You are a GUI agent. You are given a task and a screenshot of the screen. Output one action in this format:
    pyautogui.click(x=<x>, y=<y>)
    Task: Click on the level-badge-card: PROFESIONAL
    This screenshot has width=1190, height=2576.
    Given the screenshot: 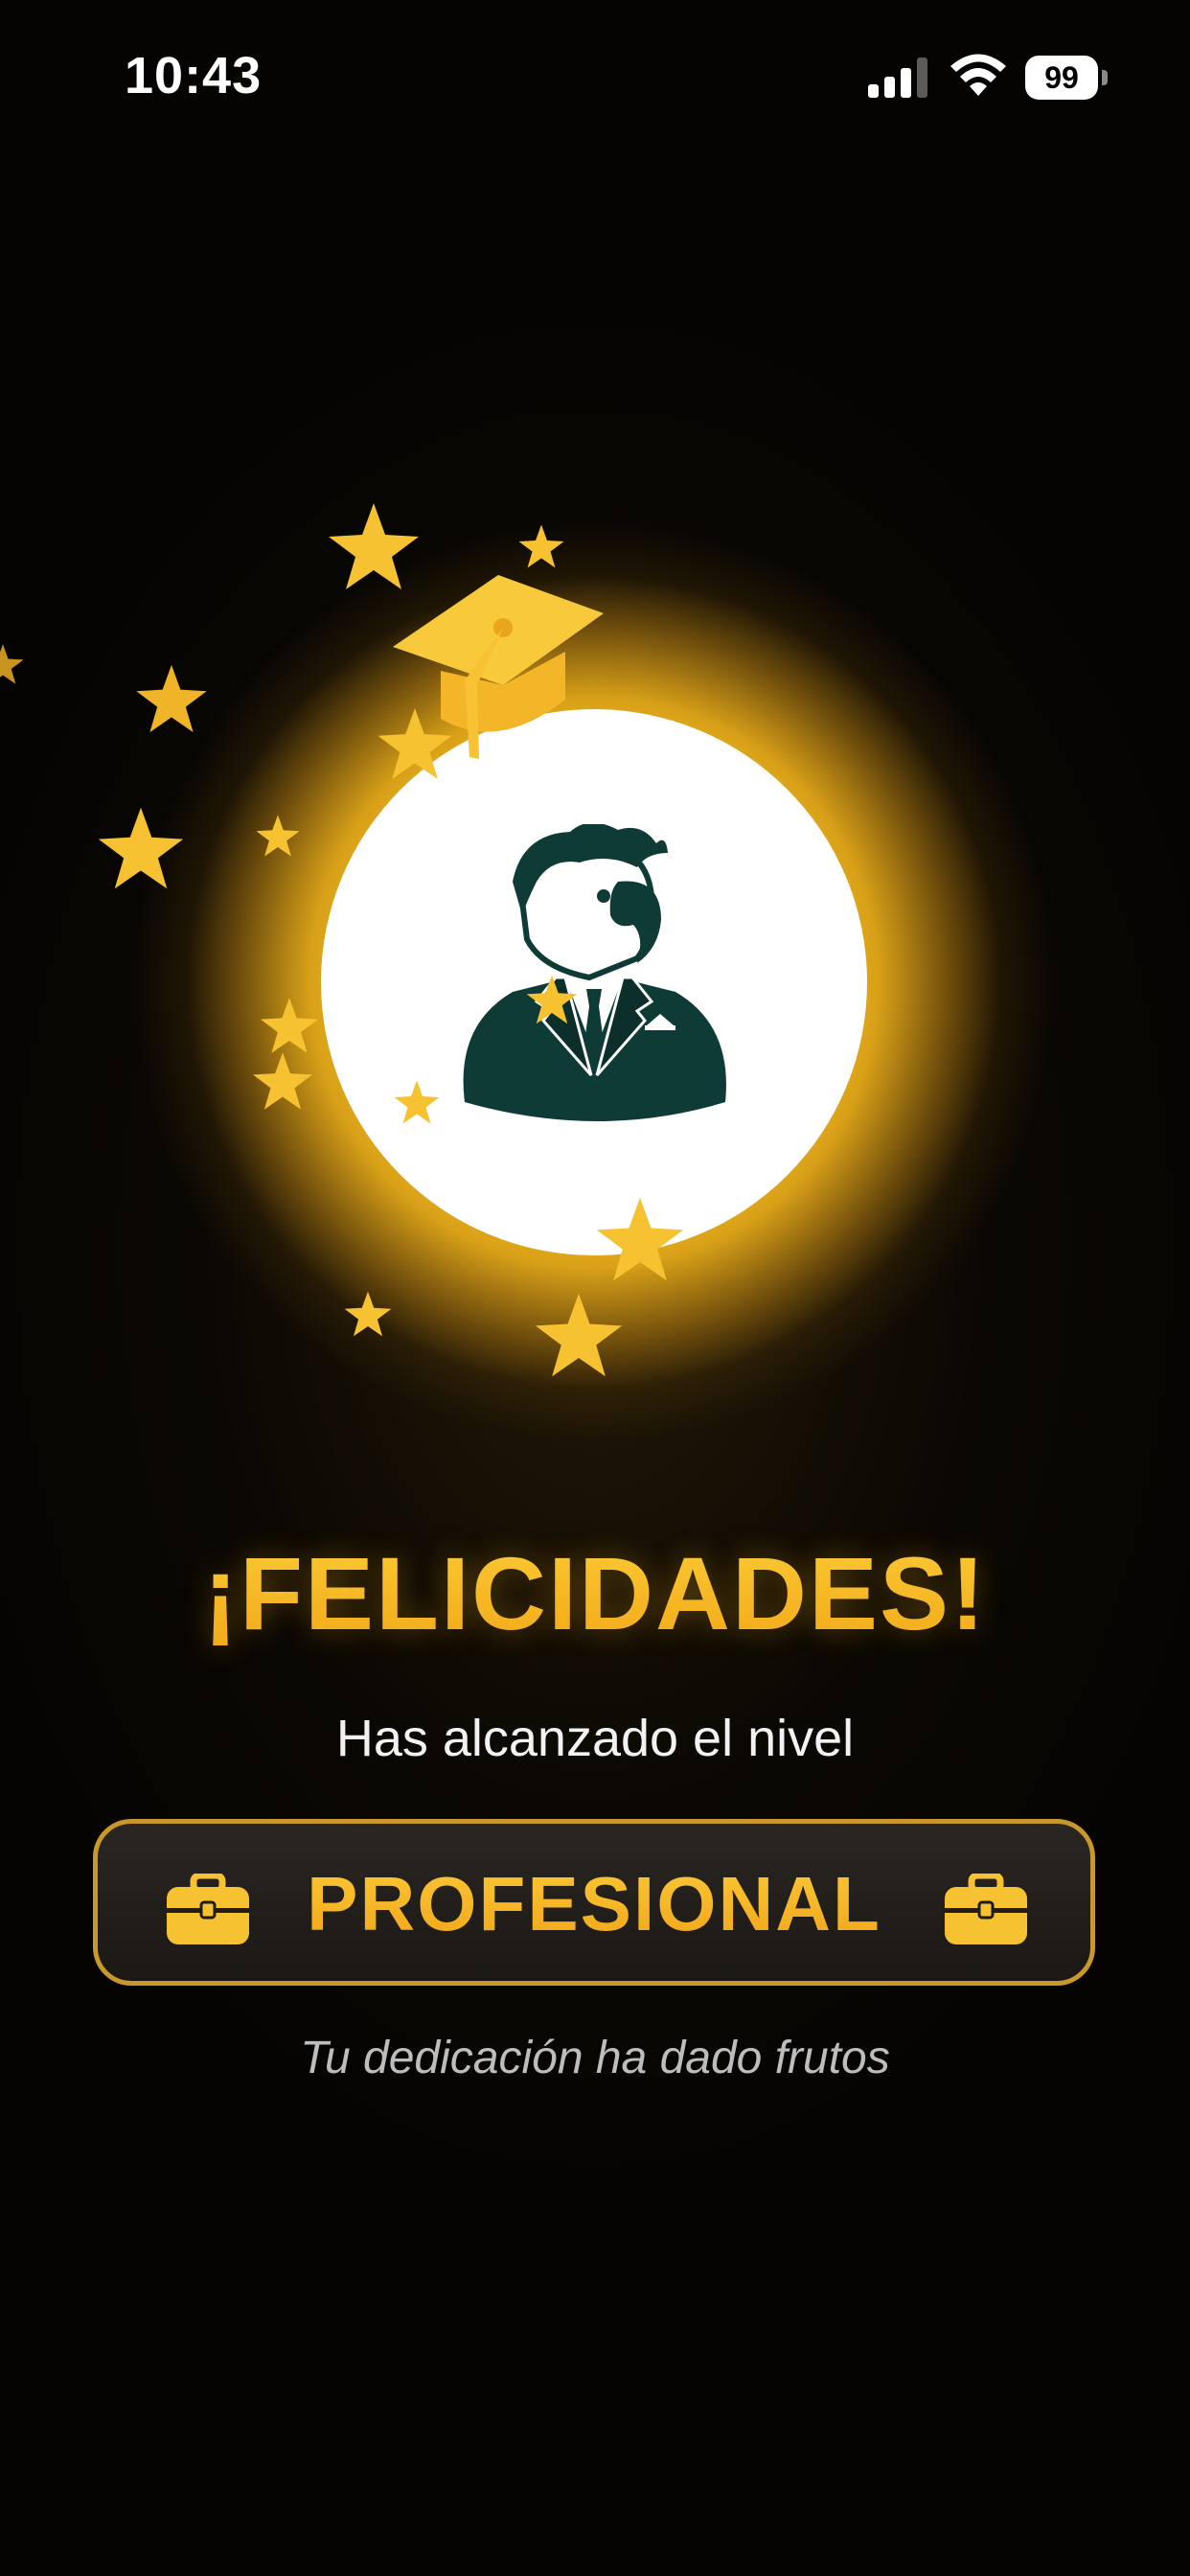 What is the action you would take?
    pyautogui.click(x=594, y=1902)
    